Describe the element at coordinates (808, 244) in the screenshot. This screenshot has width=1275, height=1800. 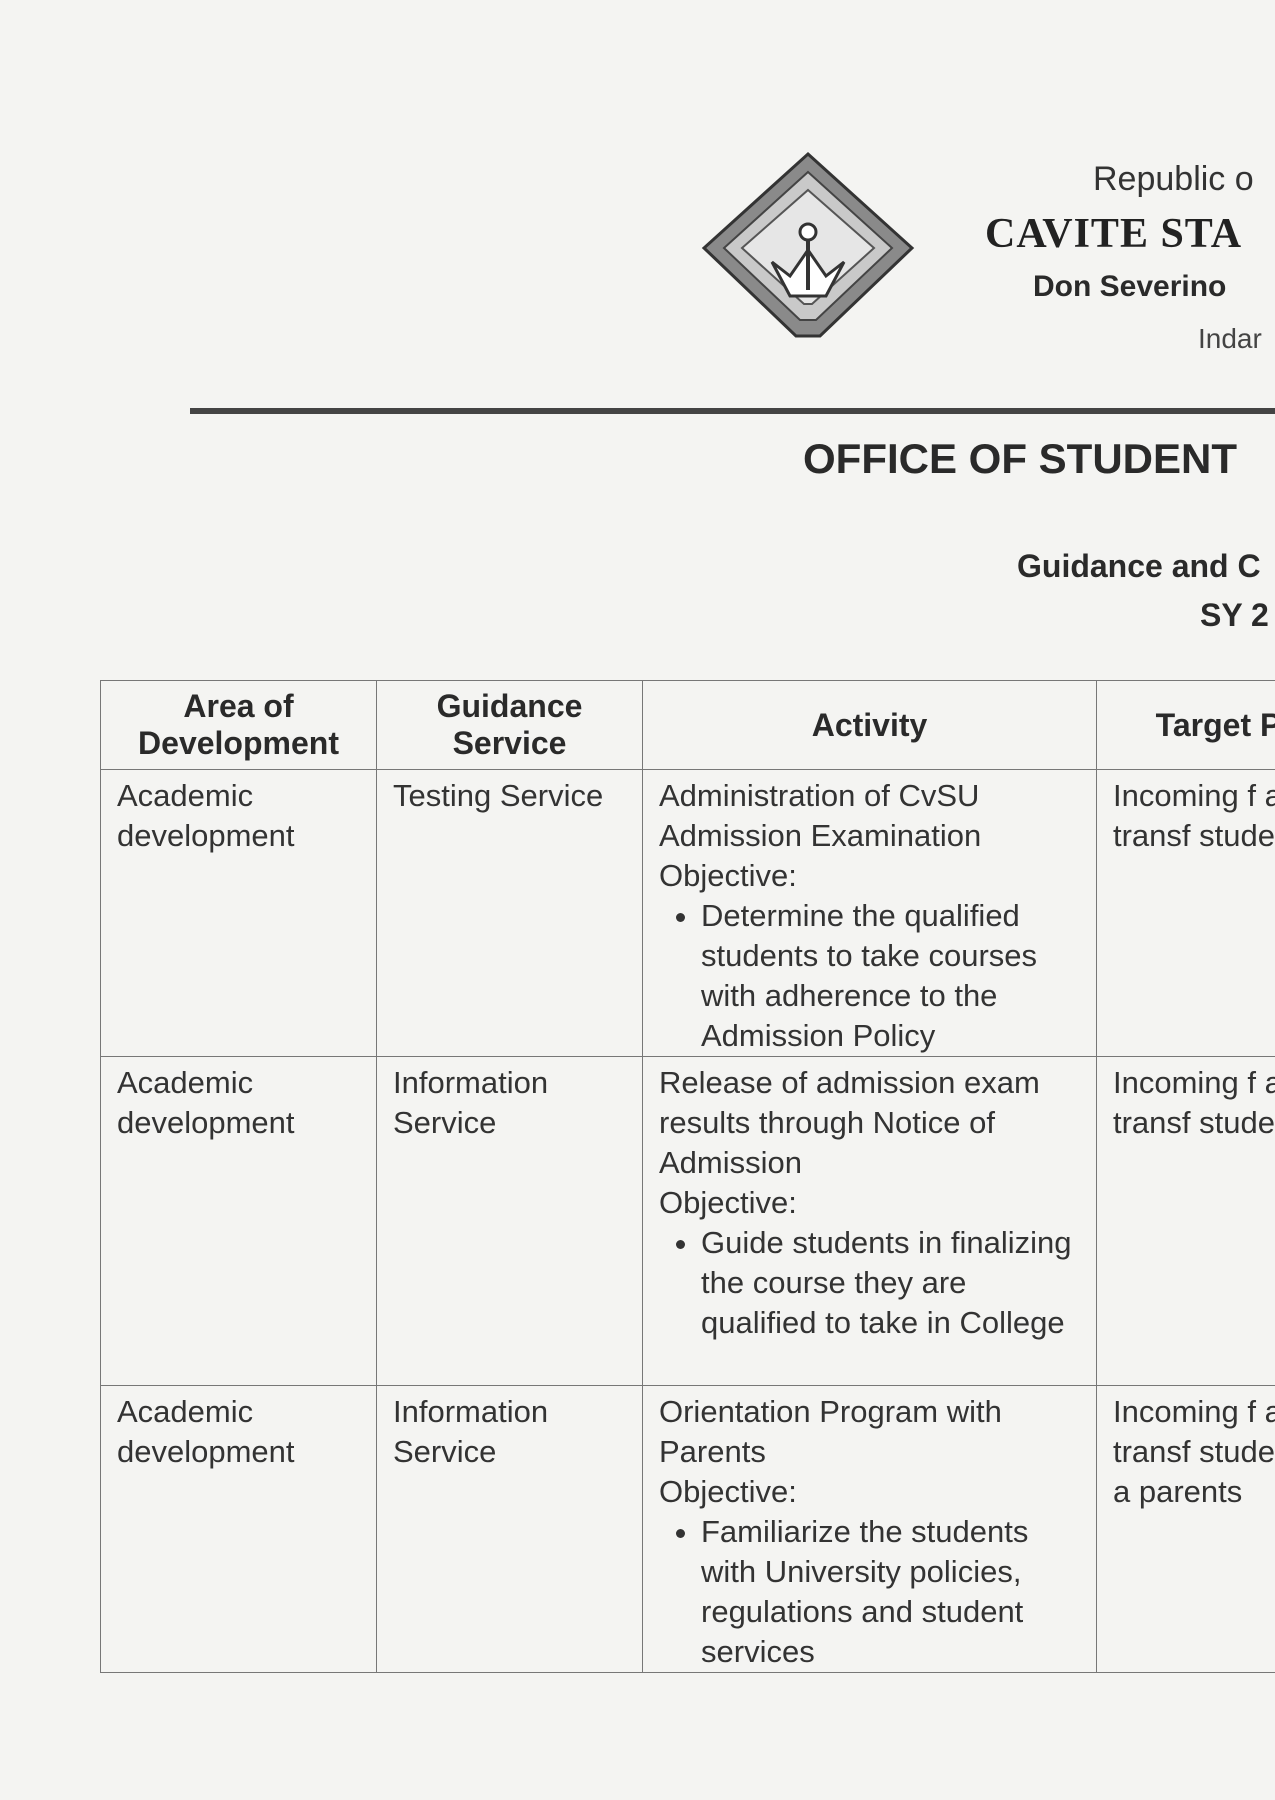
I see `university-seal-logo` at that location.